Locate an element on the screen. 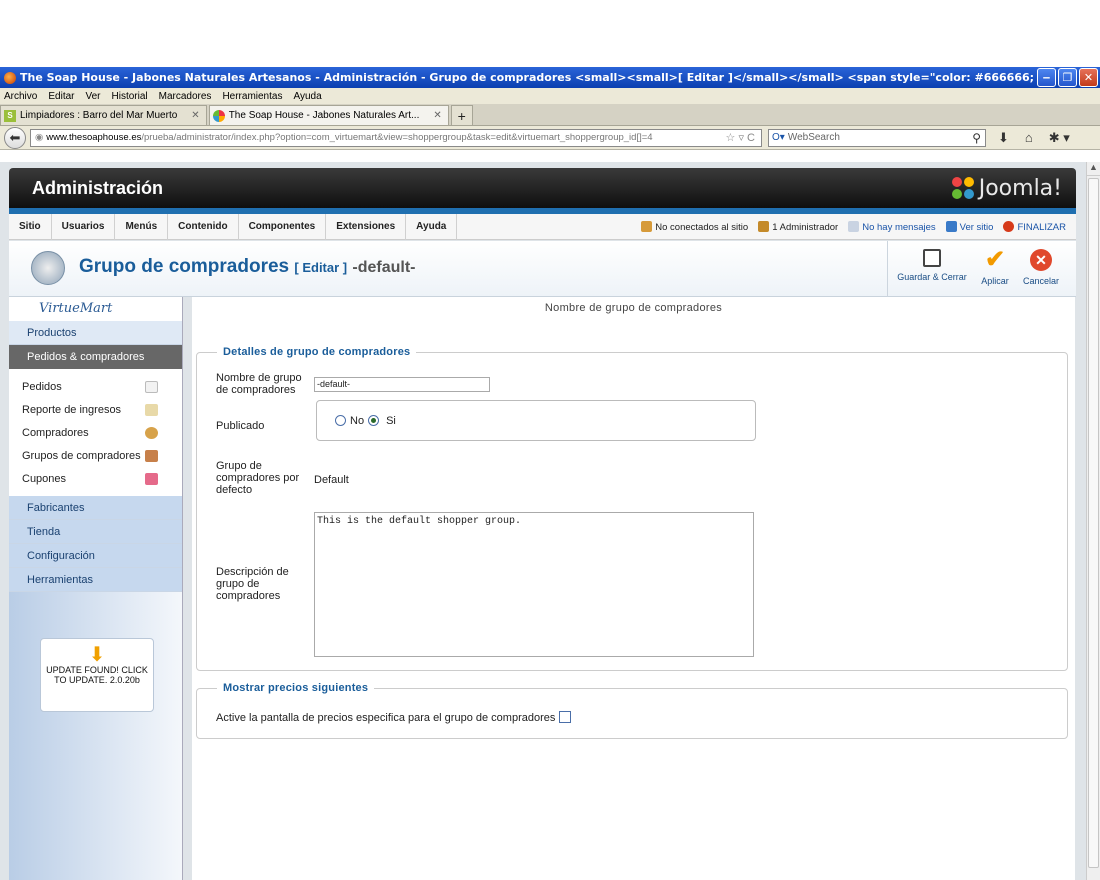  minimize-icon: ‒ is located at coordinates (1046, 77).